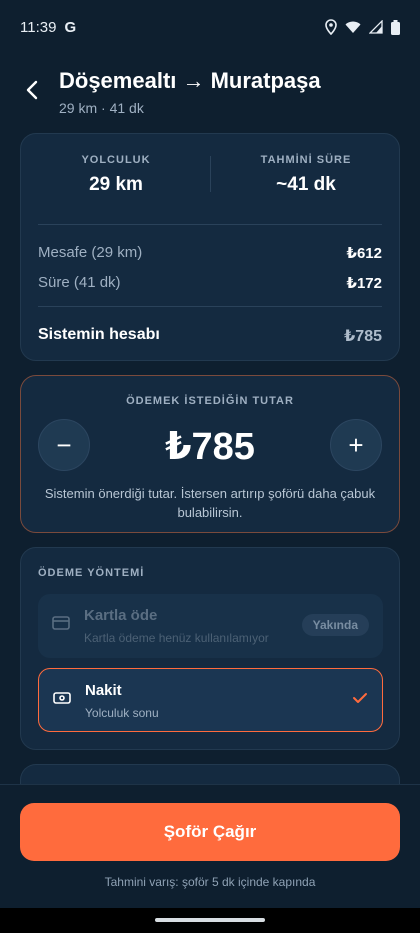 This screenshot has height=933, width=420. Describe the element at coordinates (210, 832) in the screenshot. I see `call-driver-button: Şoför Çağır` at that location.